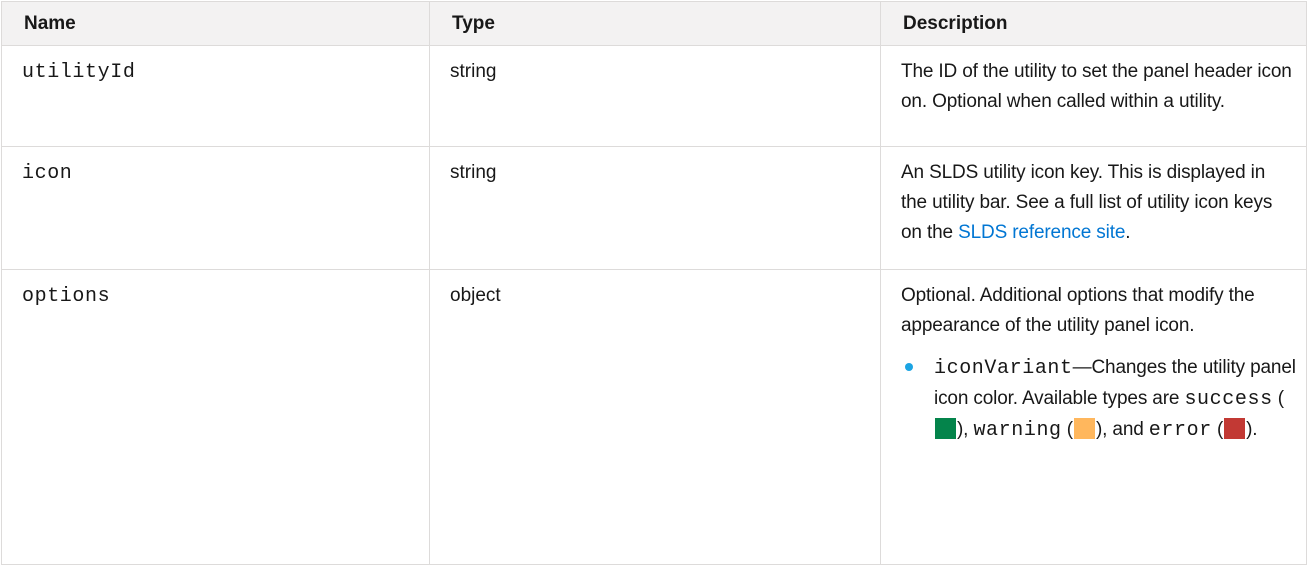 The image size is (1307, 565). Describe the element at coordinates (215, 23) in the screenshot. I see `header-name: Name` at that location.